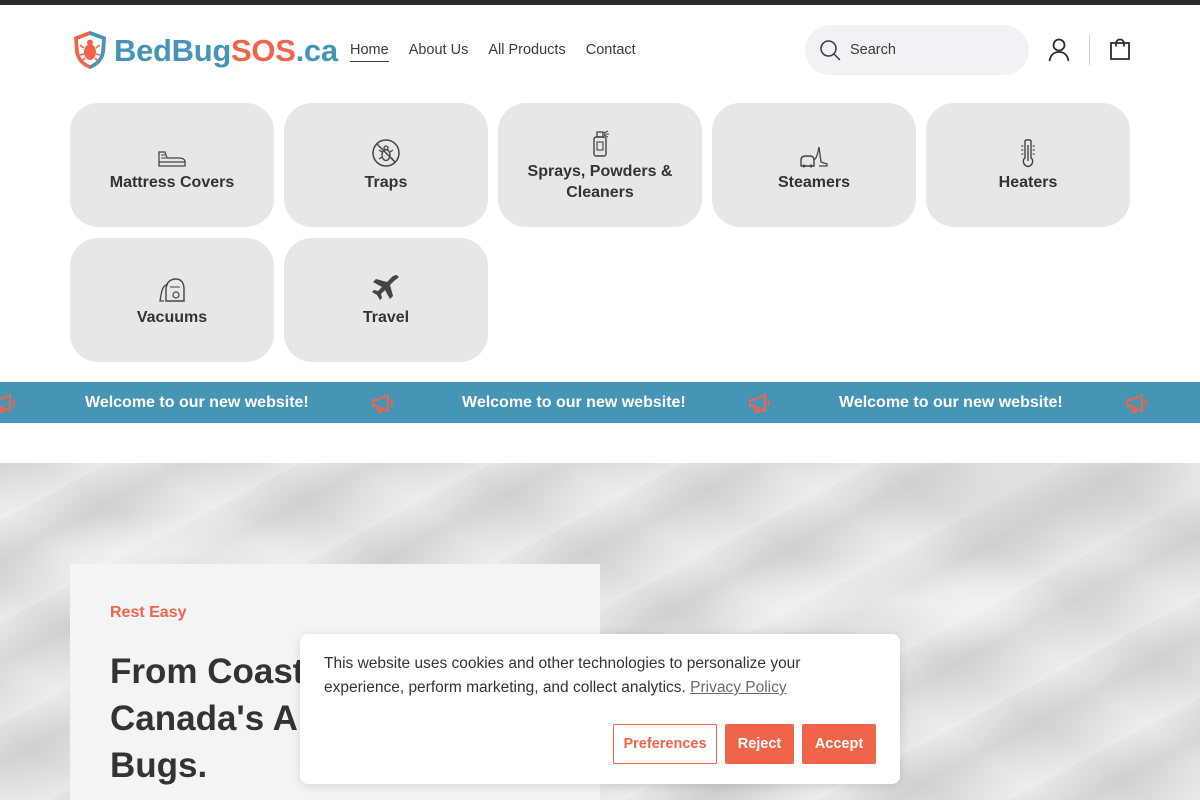 Image resolution: width=1200 pixels, height=800 pixels. I want to click on reject-button: Reject, so click(759, 744).